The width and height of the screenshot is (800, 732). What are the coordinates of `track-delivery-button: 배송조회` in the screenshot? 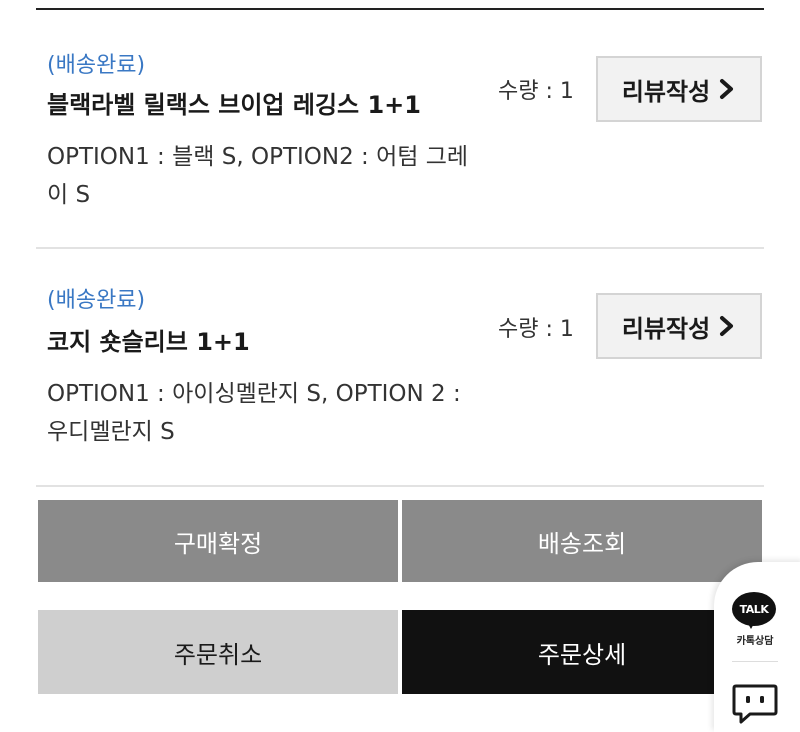 It's located at (582, 541).